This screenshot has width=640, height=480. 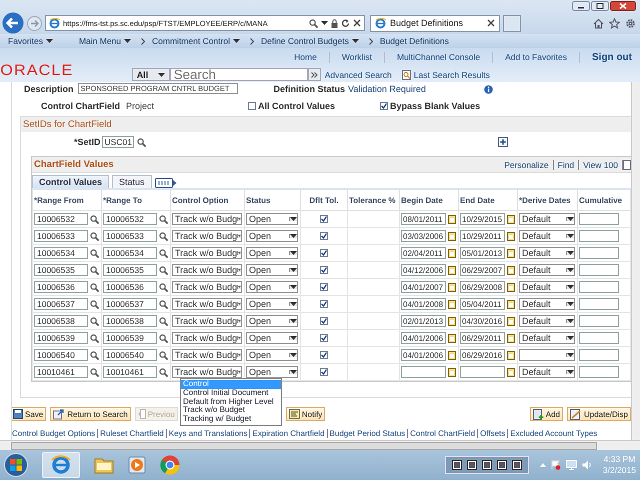 I want to click on page-link: Excluded Account Types, so click(x=553, y=433).